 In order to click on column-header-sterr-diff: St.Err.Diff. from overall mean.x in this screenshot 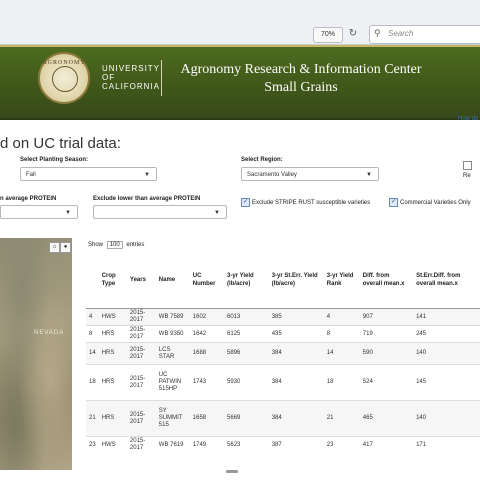, I will do `click(446, 280)`.